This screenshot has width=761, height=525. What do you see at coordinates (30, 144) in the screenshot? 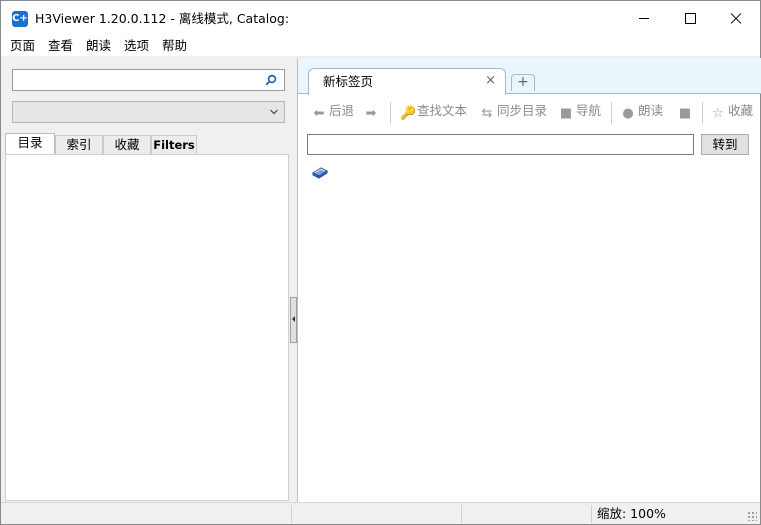
I see `tab-contents: 目录` at bounding box center [30, 144].